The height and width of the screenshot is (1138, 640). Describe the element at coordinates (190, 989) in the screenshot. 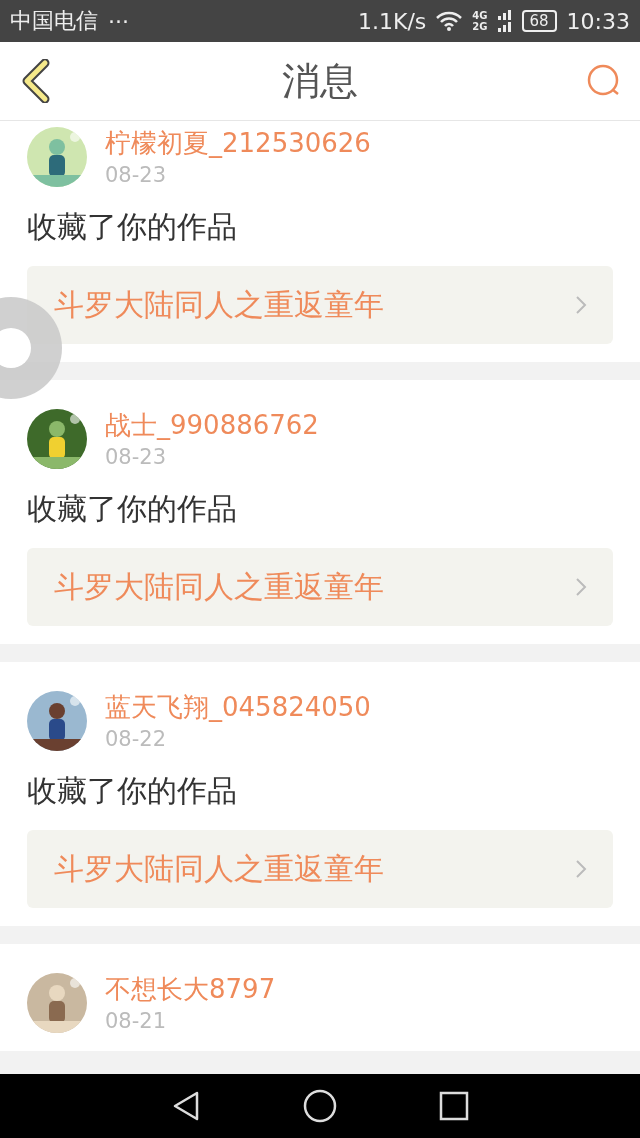

I see `user-name: 不想长大8797` at that location.